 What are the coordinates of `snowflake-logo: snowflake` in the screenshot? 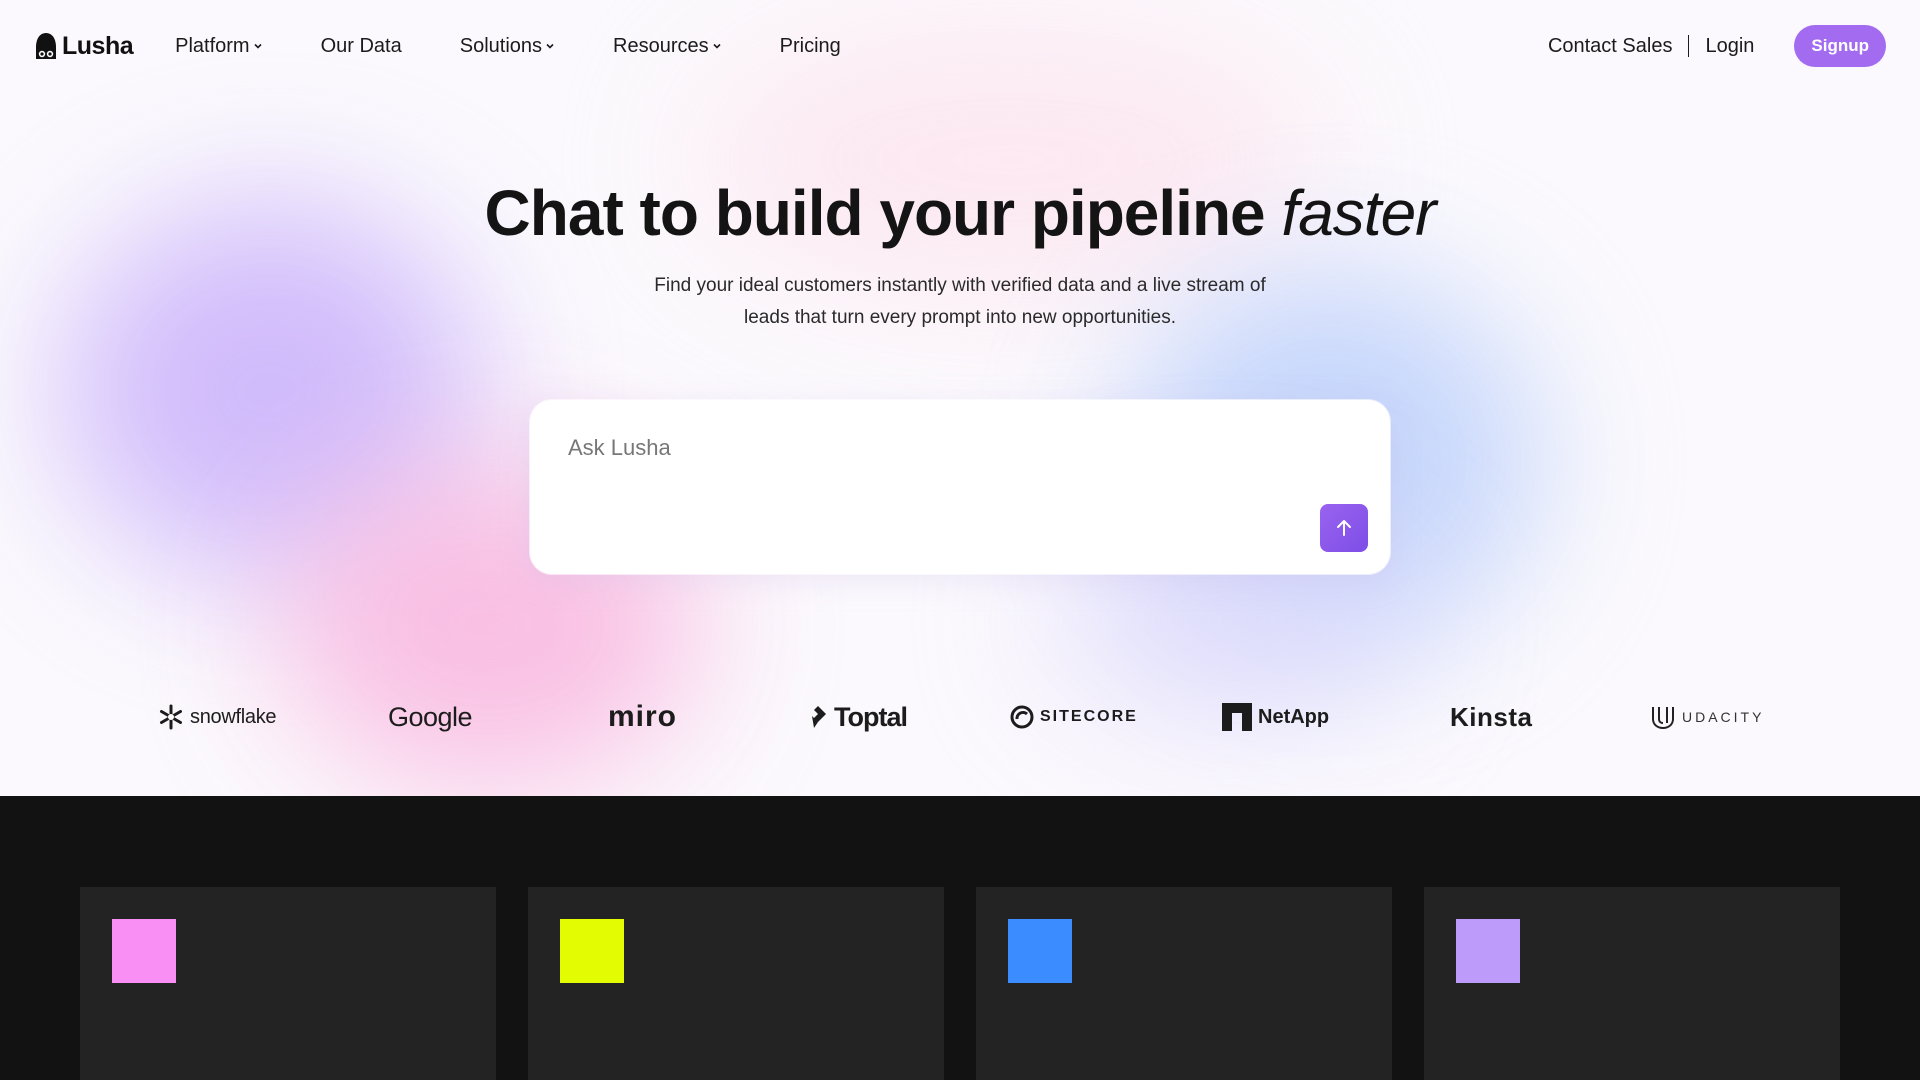 It's located at (217, 717).